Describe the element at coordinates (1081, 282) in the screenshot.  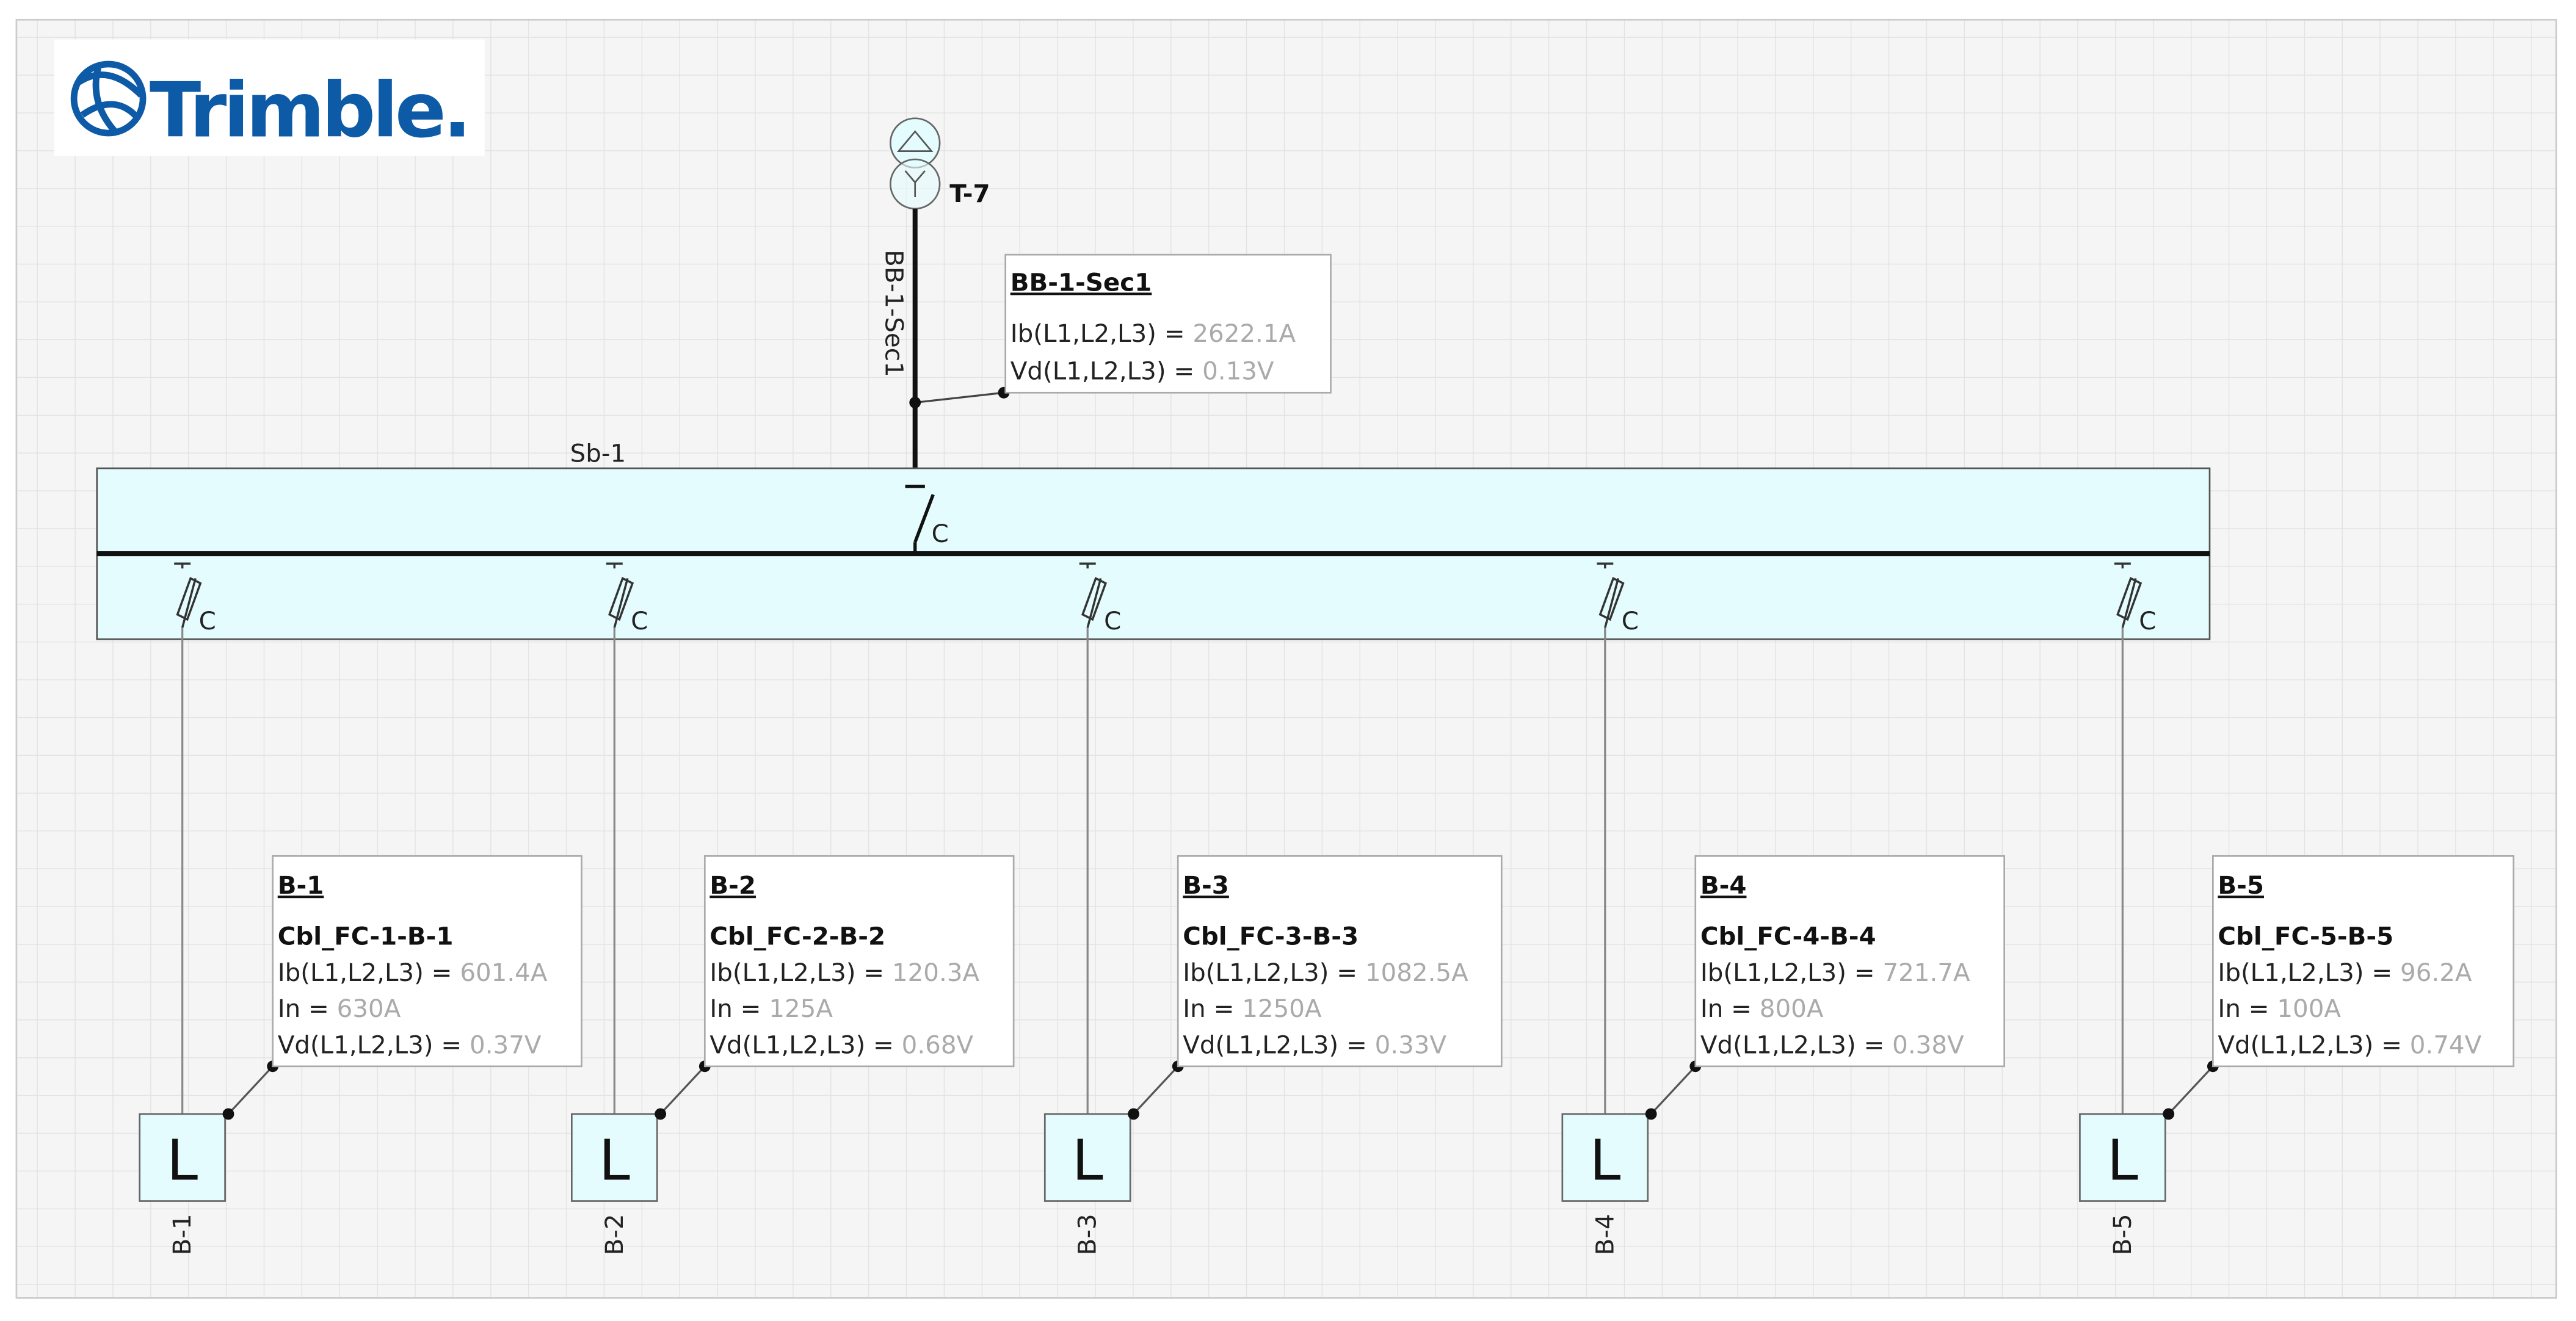
I see `busbar-info-title: BB-1-Sec1` at that location.